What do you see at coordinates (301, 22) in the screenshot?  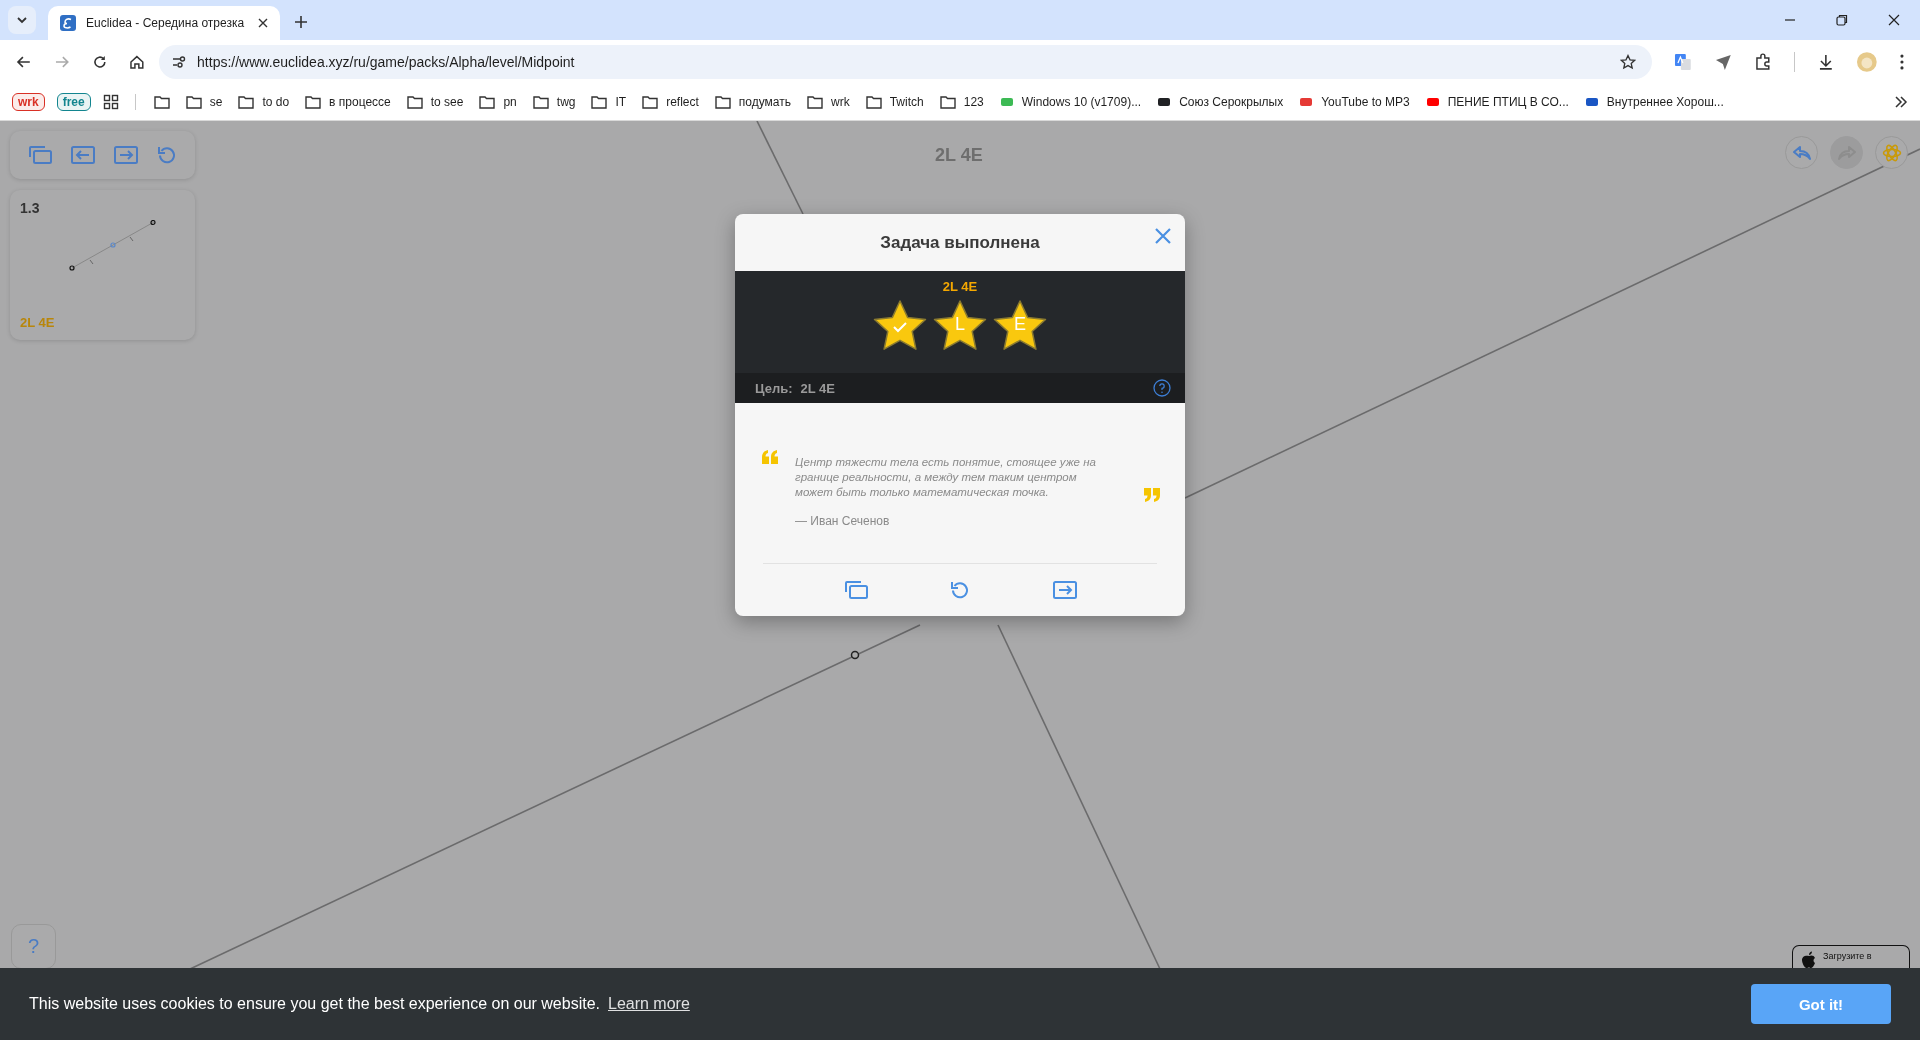 I see `new-tab-icon` at bounding box center [301, 22].